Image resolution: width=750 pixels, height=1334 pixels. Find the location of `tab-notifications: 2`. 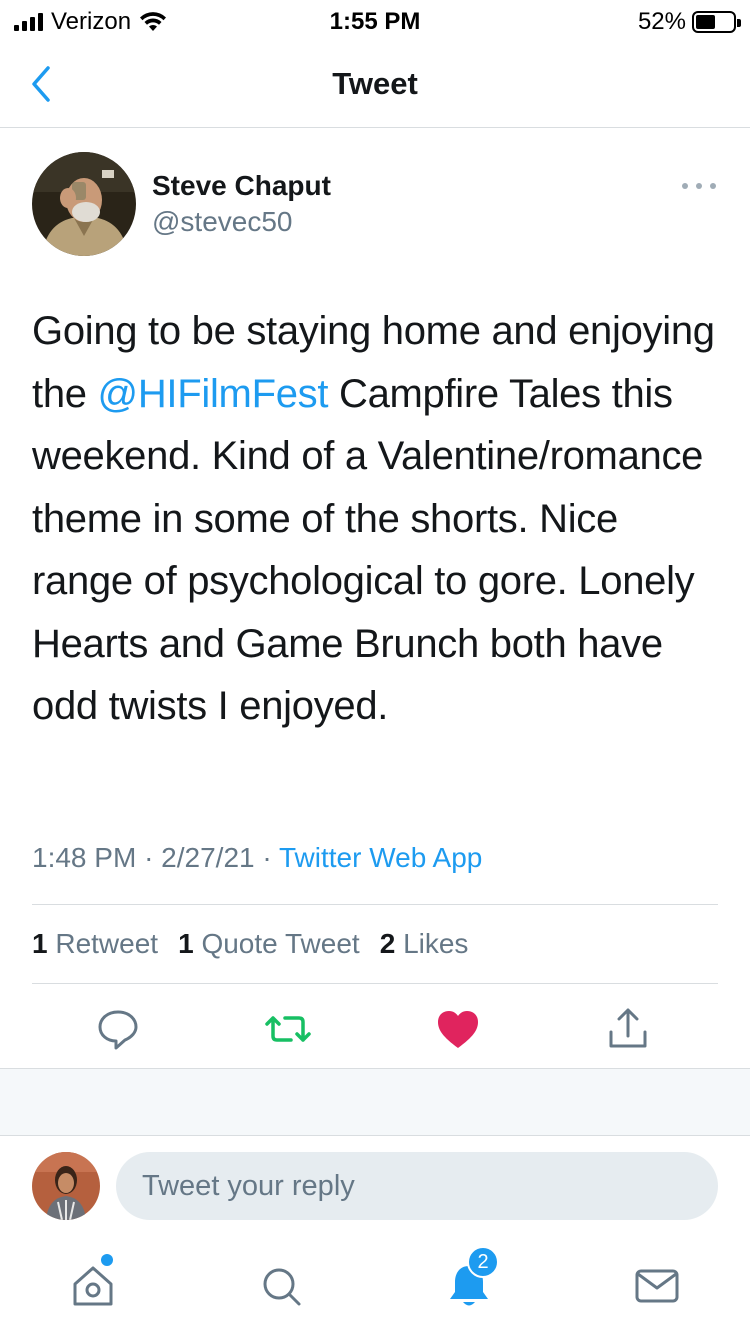

tab-notifications: 2 is located at coordinates (469, 1281).